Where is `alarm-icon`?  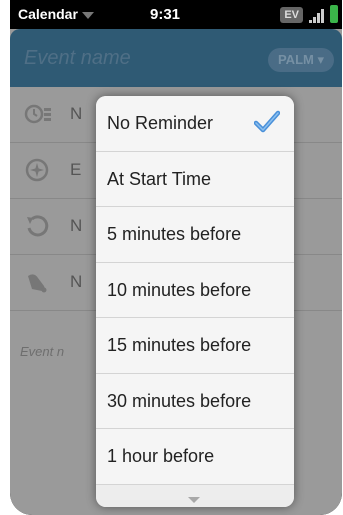
alarm-icon is located at coordinates (38, 114).